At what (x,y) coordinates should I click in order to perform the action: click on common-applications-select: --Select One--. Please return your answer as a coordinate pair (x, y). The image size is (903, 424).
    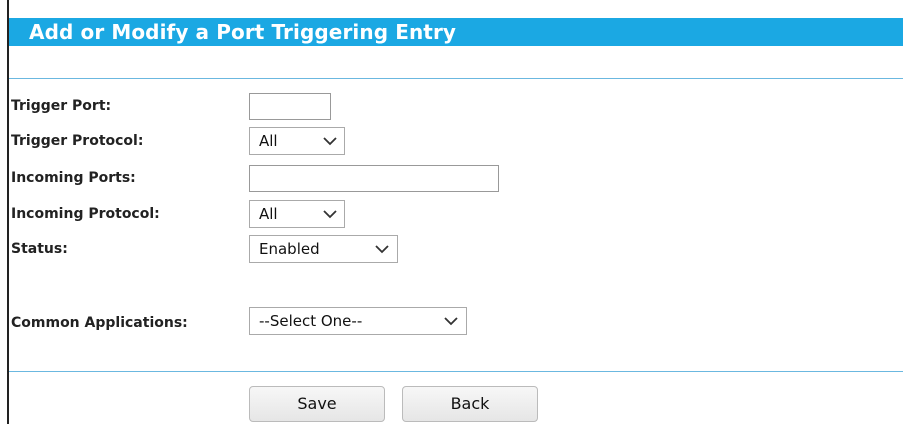
    Looking at the image, I should click on (358, 321).